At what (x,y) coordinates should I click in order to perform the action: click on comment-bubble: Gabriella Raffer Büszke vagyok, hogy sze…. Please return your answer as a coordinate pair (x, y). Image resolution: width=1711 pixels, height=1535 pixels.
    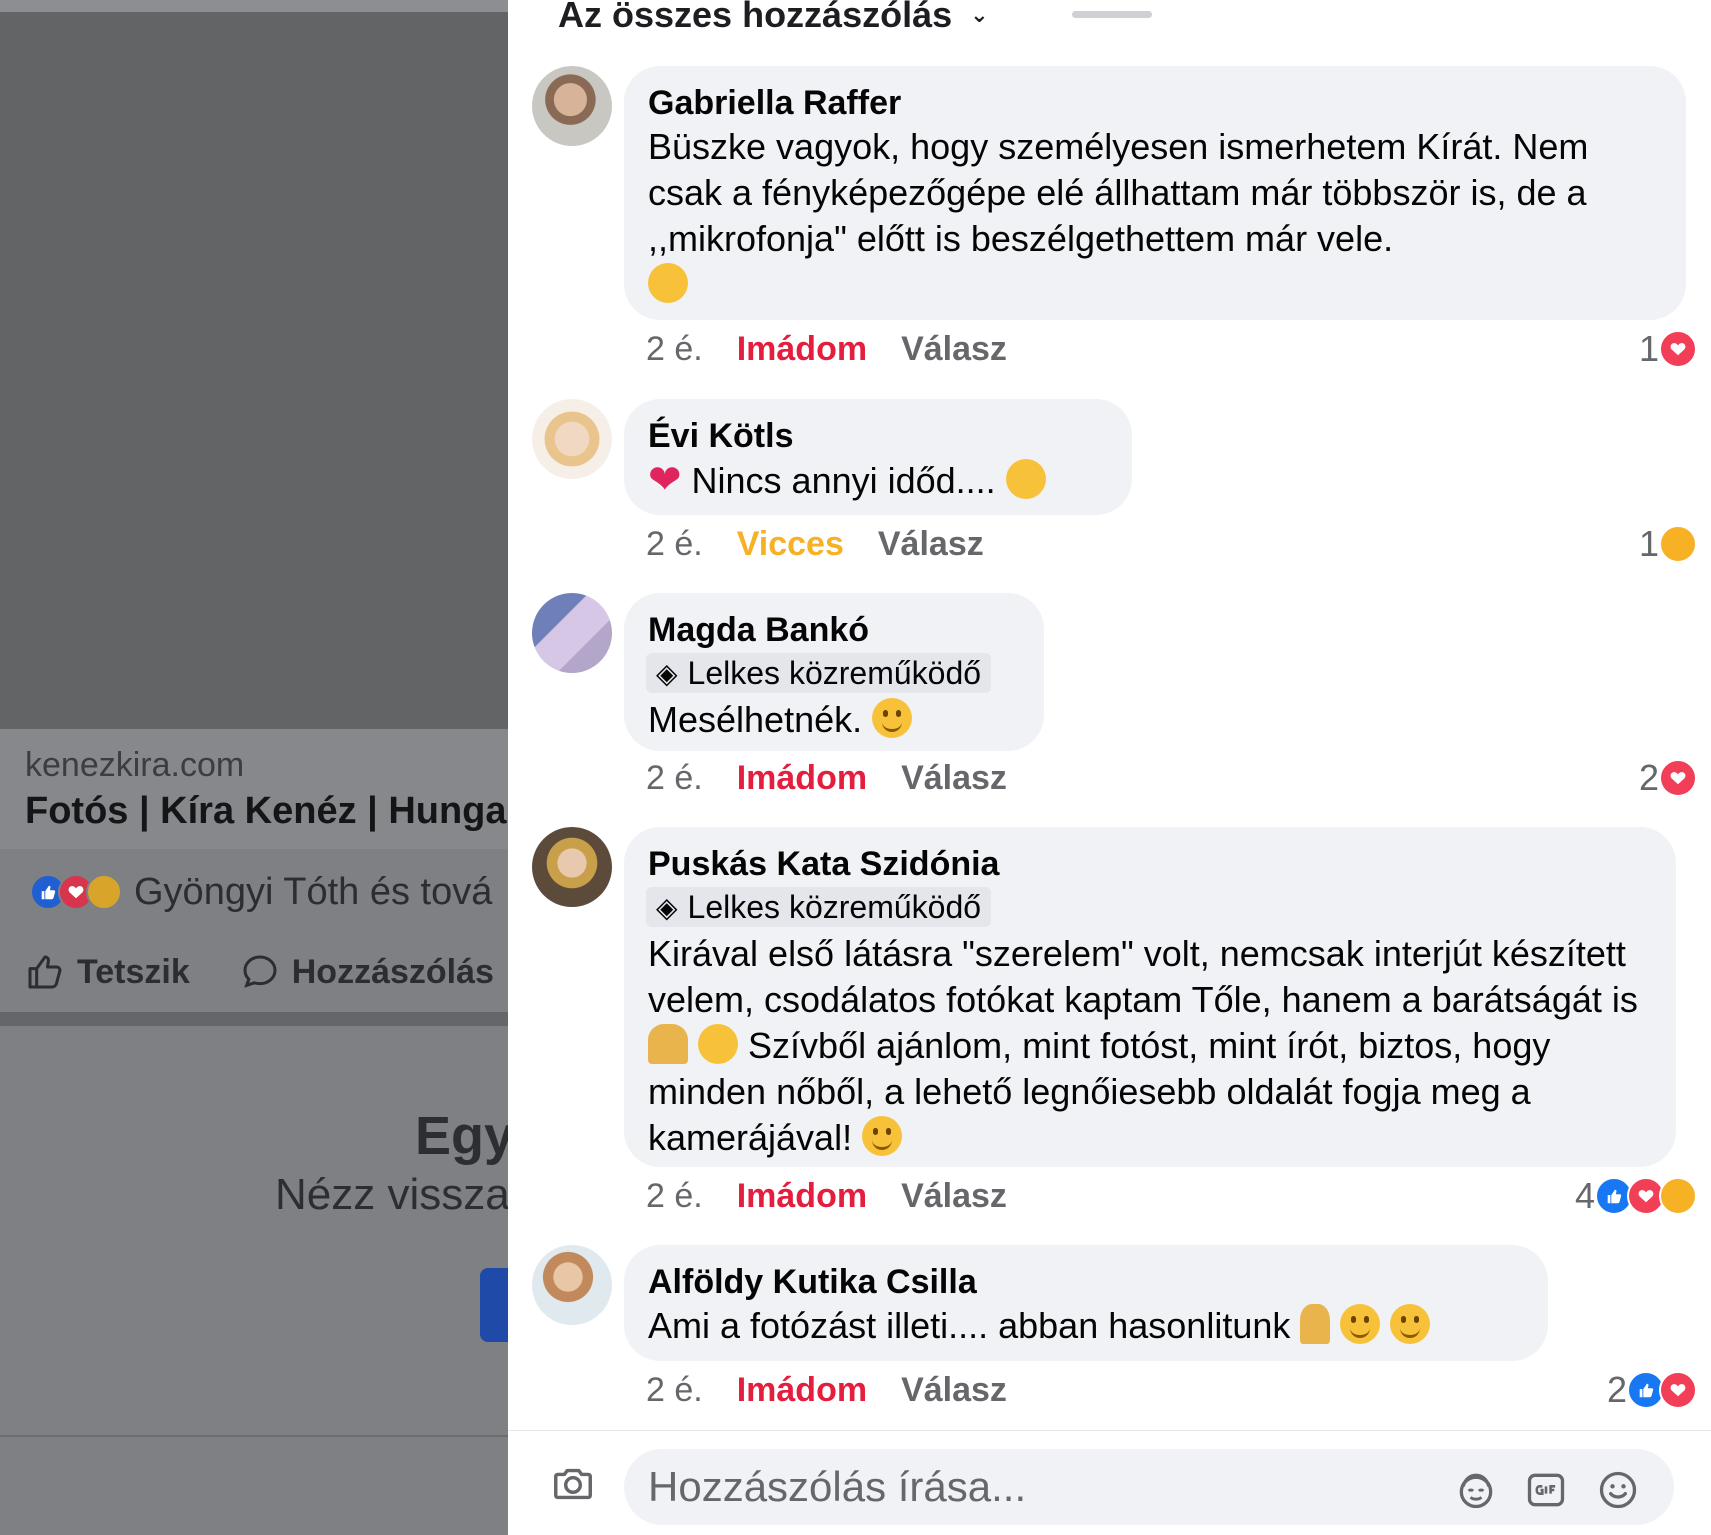
    Looking at the image, I should click on (1155, 193).